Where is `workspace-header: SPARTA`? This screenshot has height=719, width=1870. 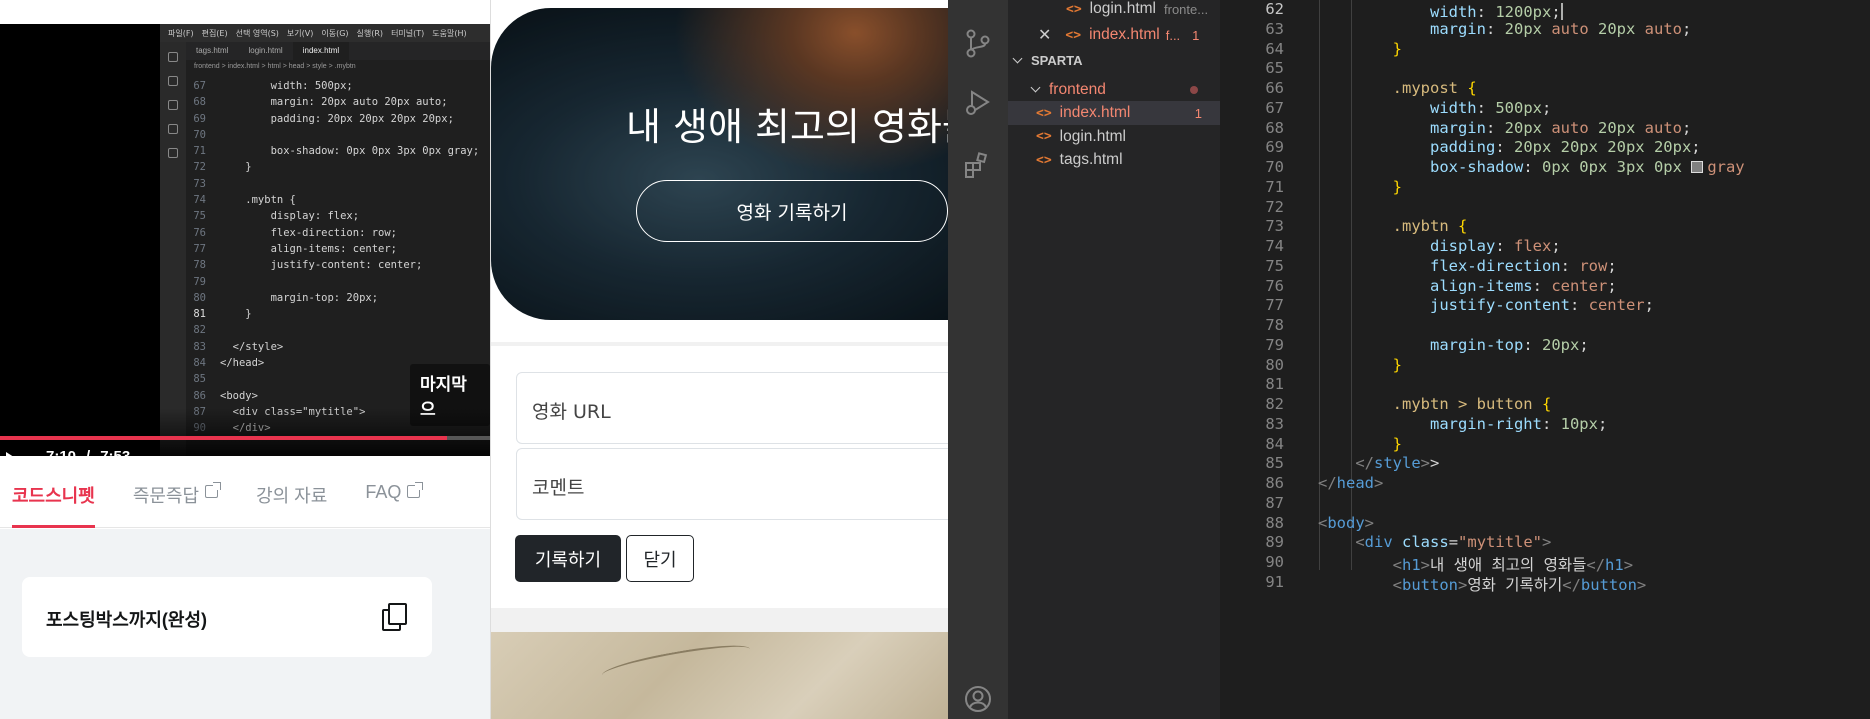 workspace-header: SPARTA is located at coordinates (1047, 60).